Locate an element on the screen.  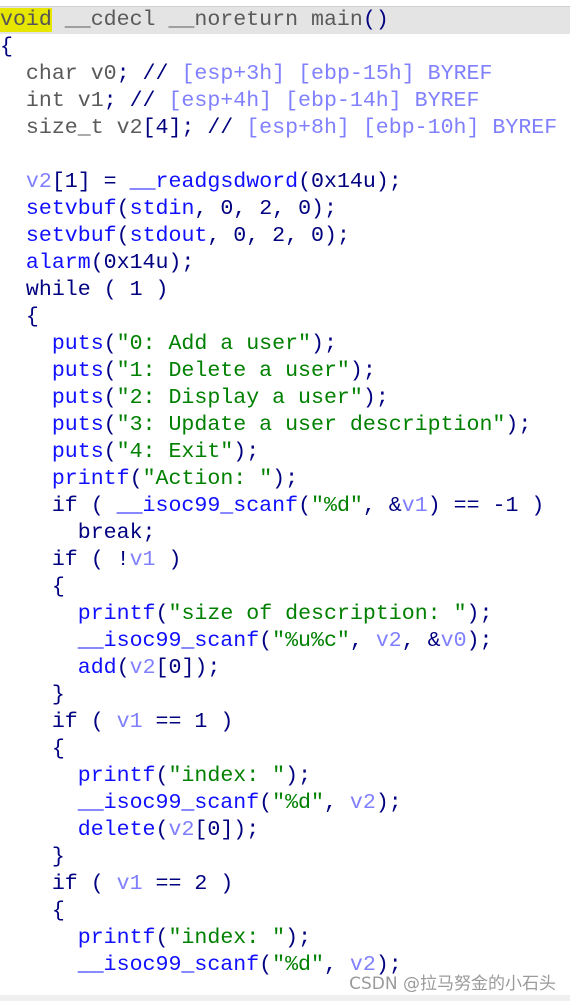
code-line: __isoc99_scanf("%d", v2); is located at coordinates (285, 803).